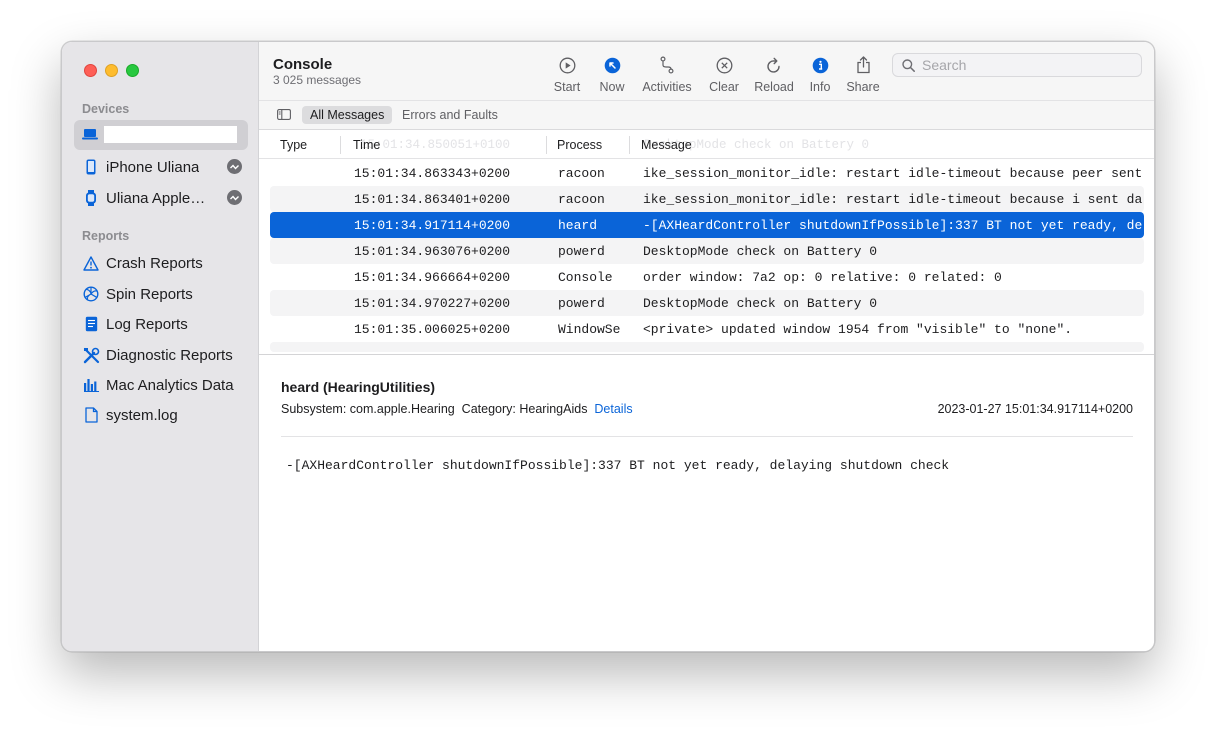 The height and width of the screenshot is (733, 1216). Describe the element at coordinates (863, 65) in the screenshot. I see `share-icon` at that location.